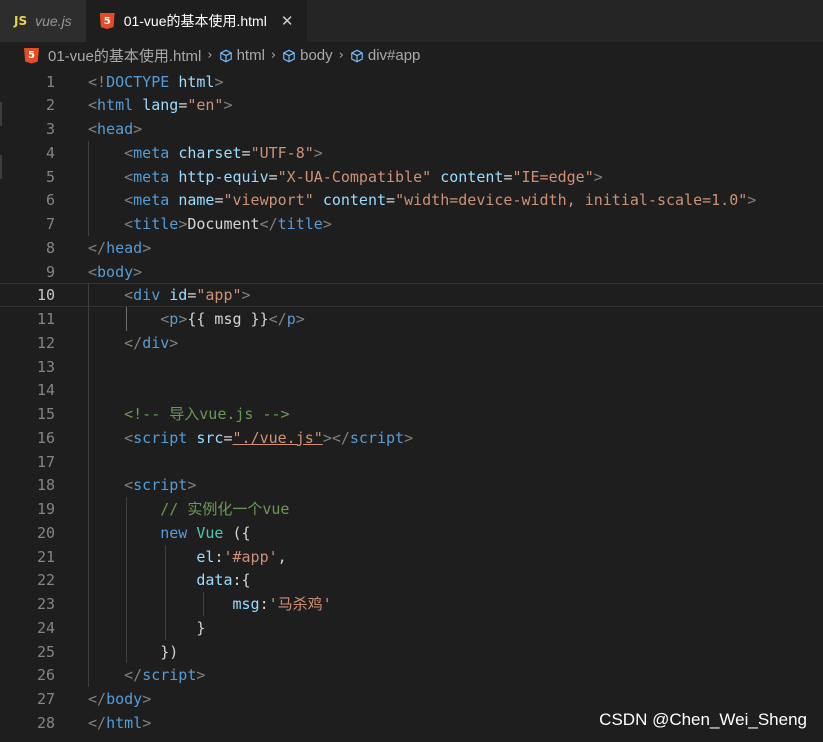 The image size is (823, 742). I want to click on code-line: 12 </div>, so click(411, 343).